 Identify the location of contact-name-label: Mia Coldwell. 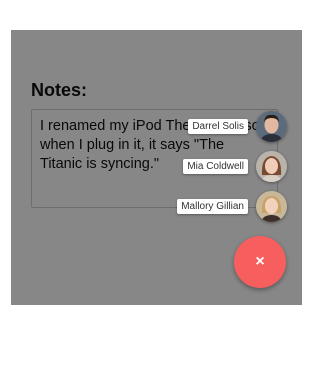
(215, 166).